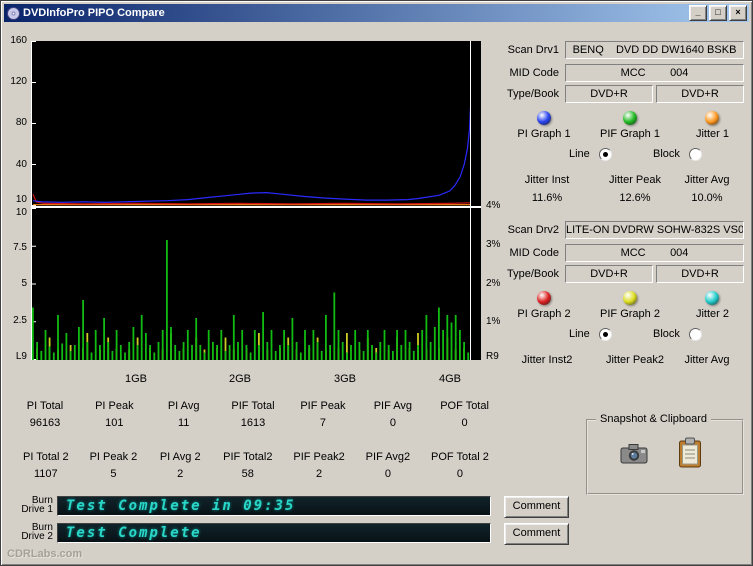 This screenshot has height=566, width=753. Describe the element at coordinates (634, 454) in the screenshot. I see `camera-snapshot-icon` at that location.